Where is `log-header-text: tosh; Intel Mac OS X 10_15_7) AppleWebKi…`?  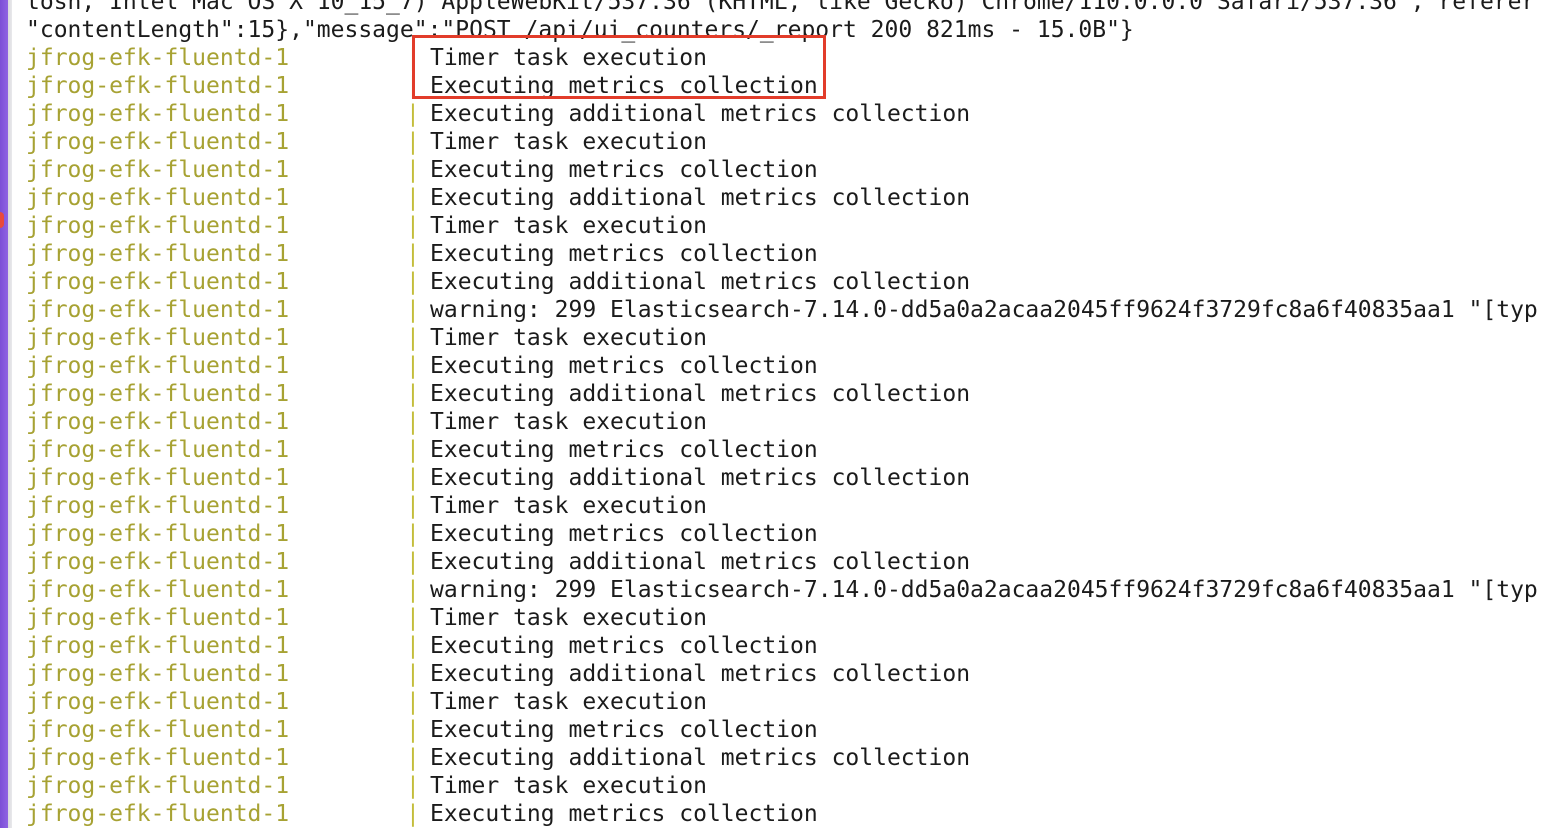 log-header-text: tosh; Intel Mac OS X 10_15_7) AppleWebKi… is located at coordinates (781, 7).